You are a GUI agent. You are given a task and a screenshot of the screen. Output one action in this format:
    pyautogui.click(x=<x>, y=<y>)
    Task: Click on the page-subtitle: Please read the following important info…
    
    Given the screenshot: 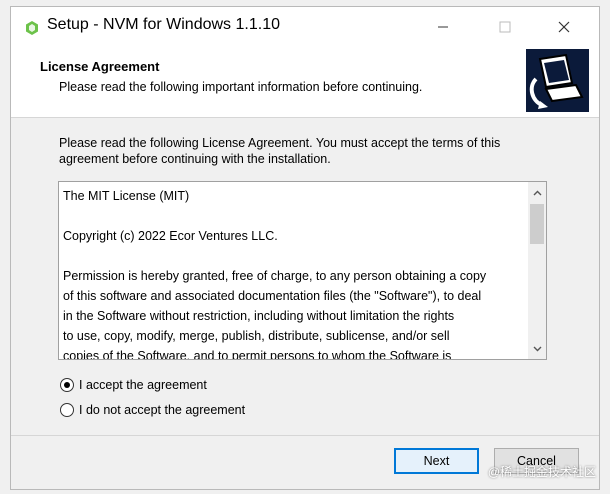 What is the action you would take?
    pyautogui.click(x=241, y=87)
    